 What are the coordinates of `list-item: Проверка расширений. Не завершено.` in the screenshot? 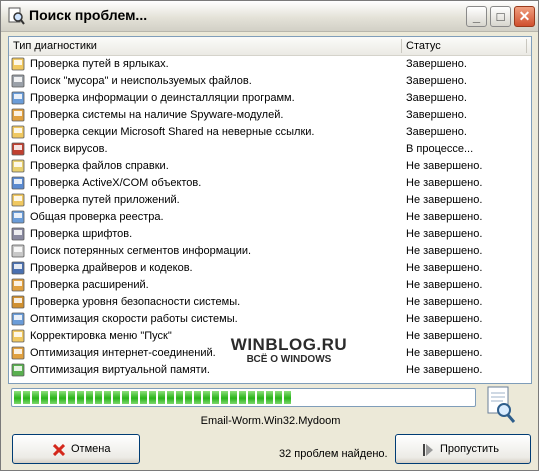 It's located at (270, 285).